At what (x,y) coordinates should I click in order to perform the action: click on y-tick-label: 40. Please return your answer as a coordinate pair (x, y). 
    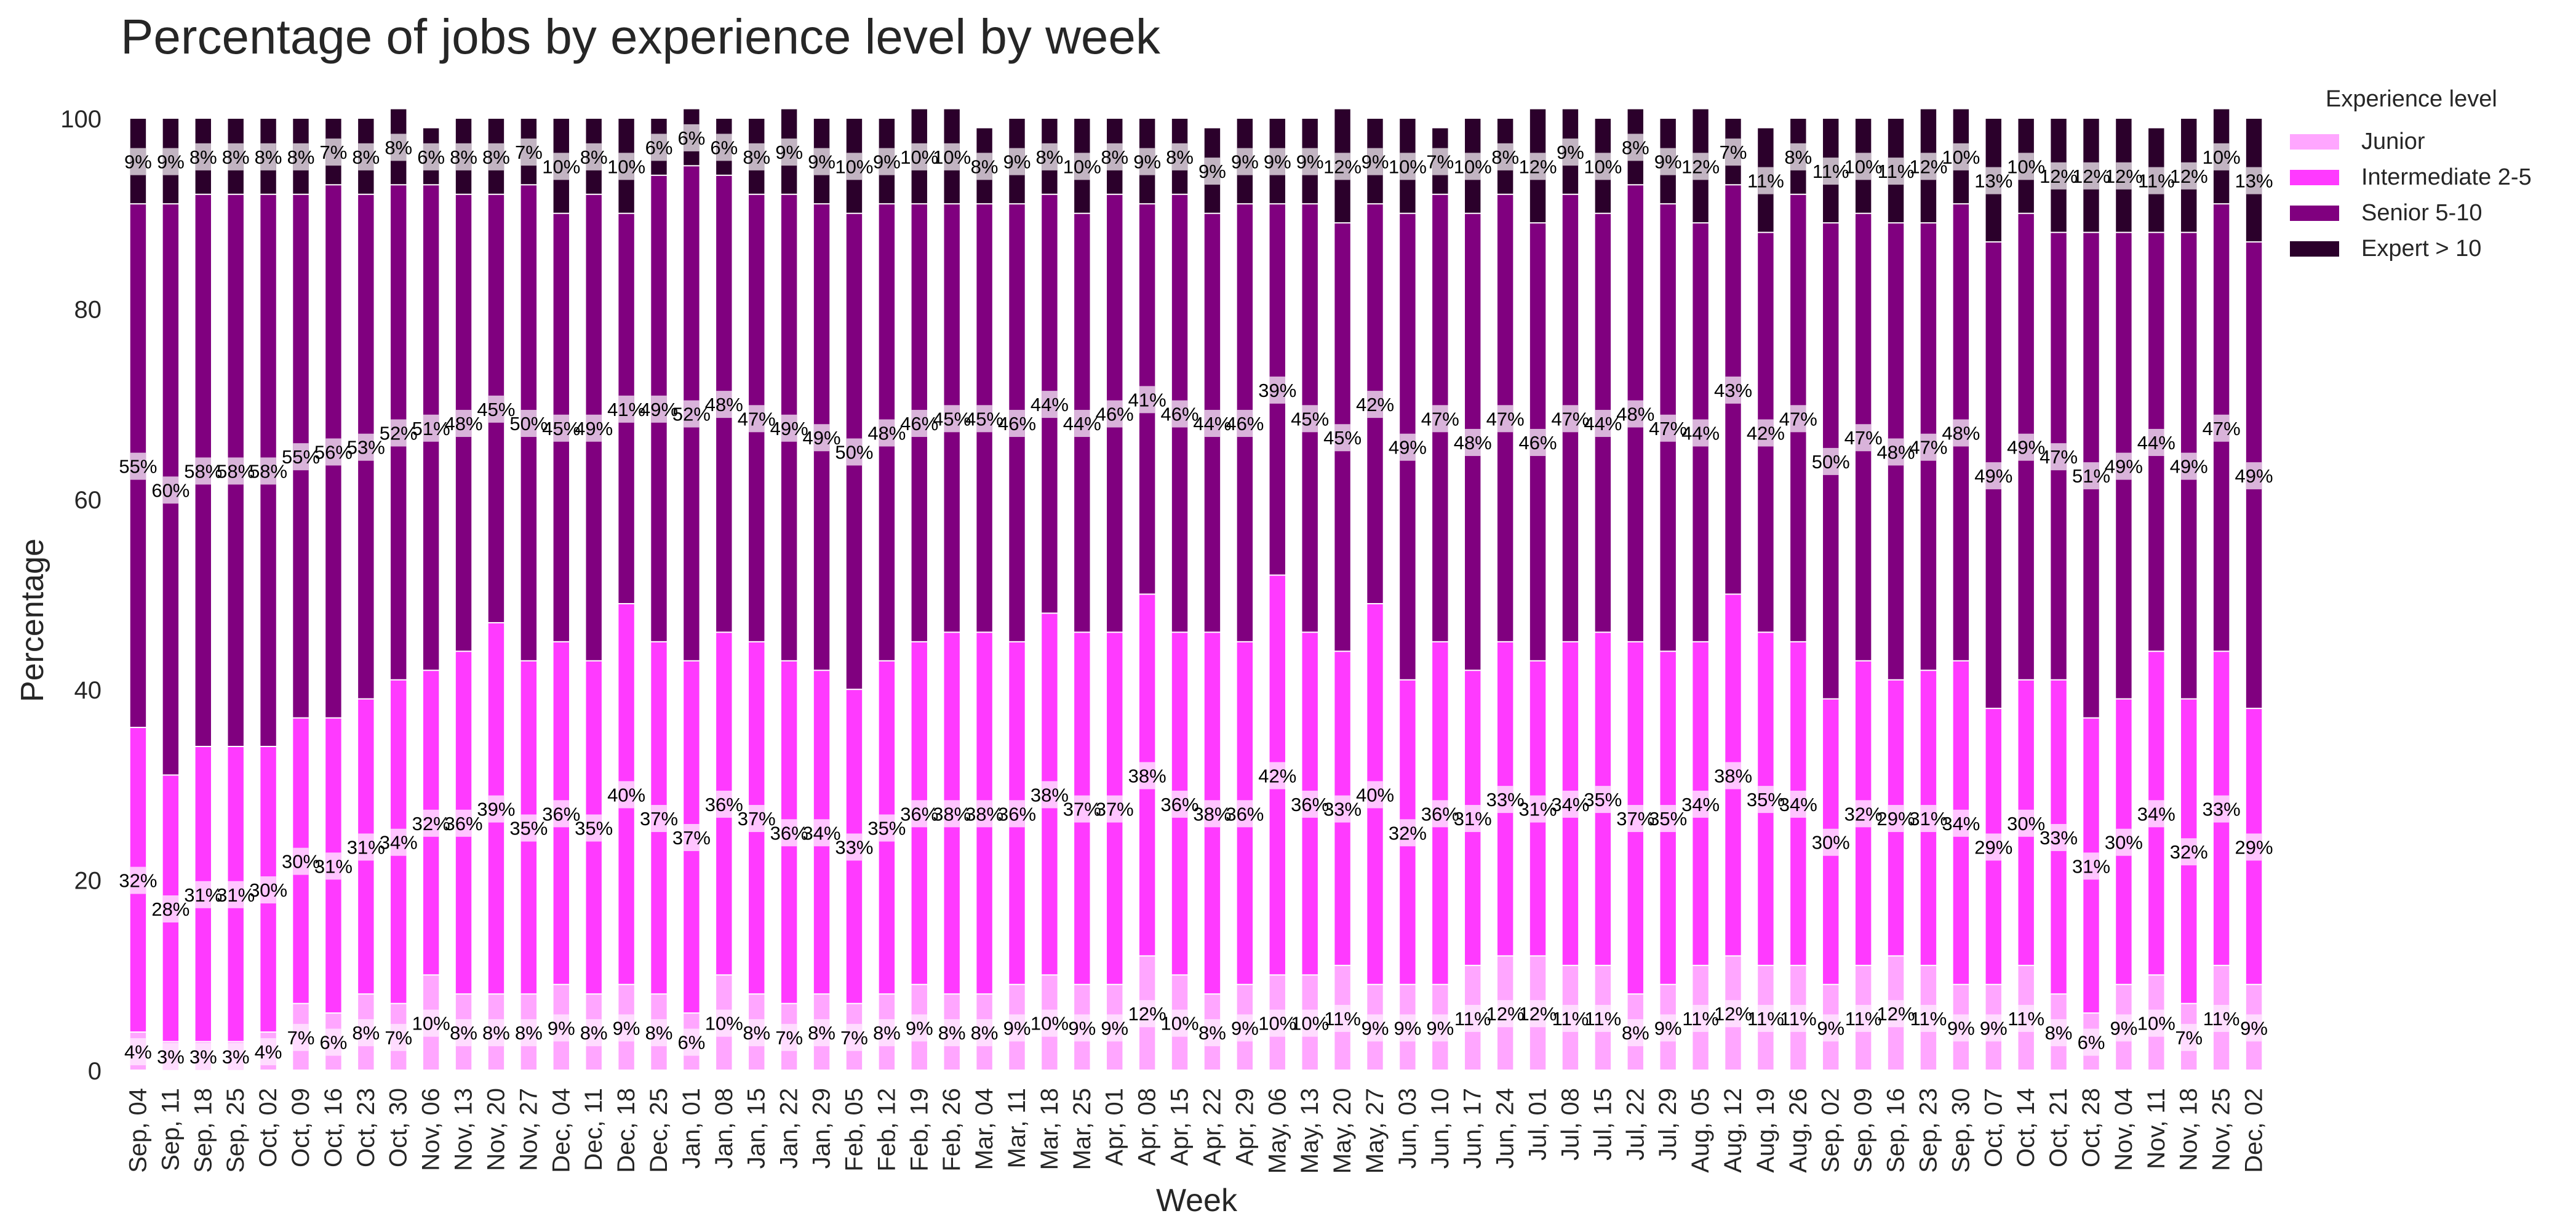
    Looking at the image, I should click on (88, 690).